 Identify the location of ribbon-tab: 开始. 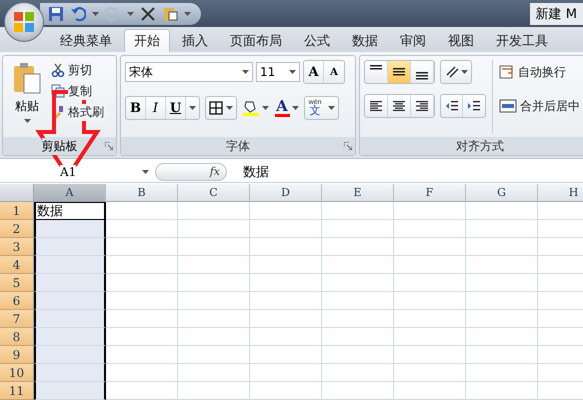
(147, 40).